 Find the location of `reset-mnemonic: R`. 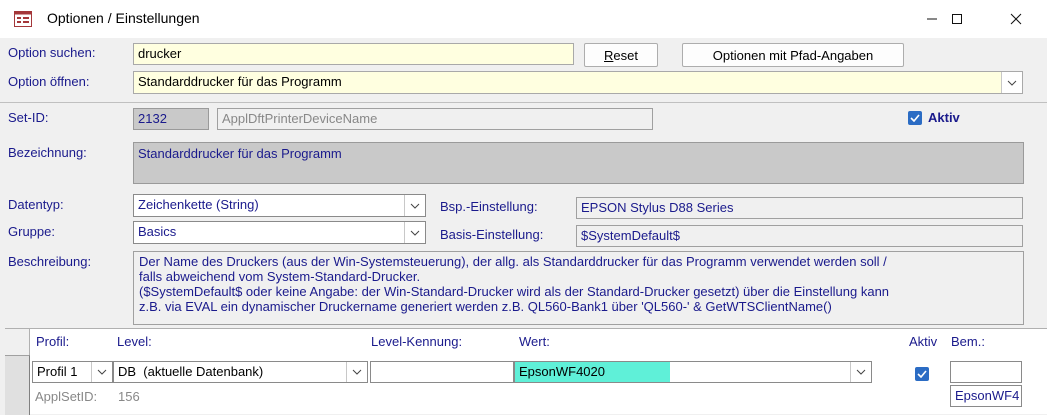

reset-mnemonic: R is located at coordinates (609, 55).